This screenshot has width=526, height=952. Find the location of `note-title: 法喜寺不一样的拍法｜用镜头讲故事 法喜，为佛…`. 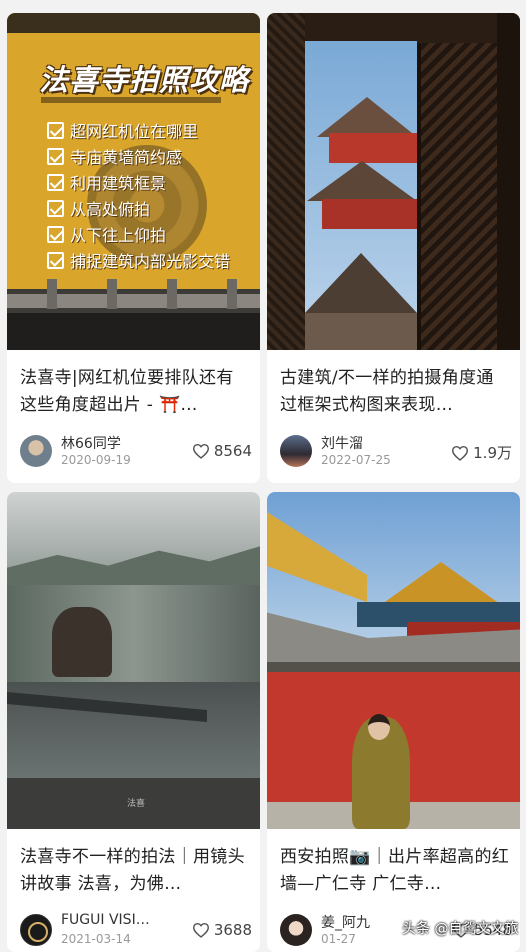

note-title: 法喜寺不一样的拍法｜用镜头讲故事 法喜，为佛… is located at coordinates (135, 871).